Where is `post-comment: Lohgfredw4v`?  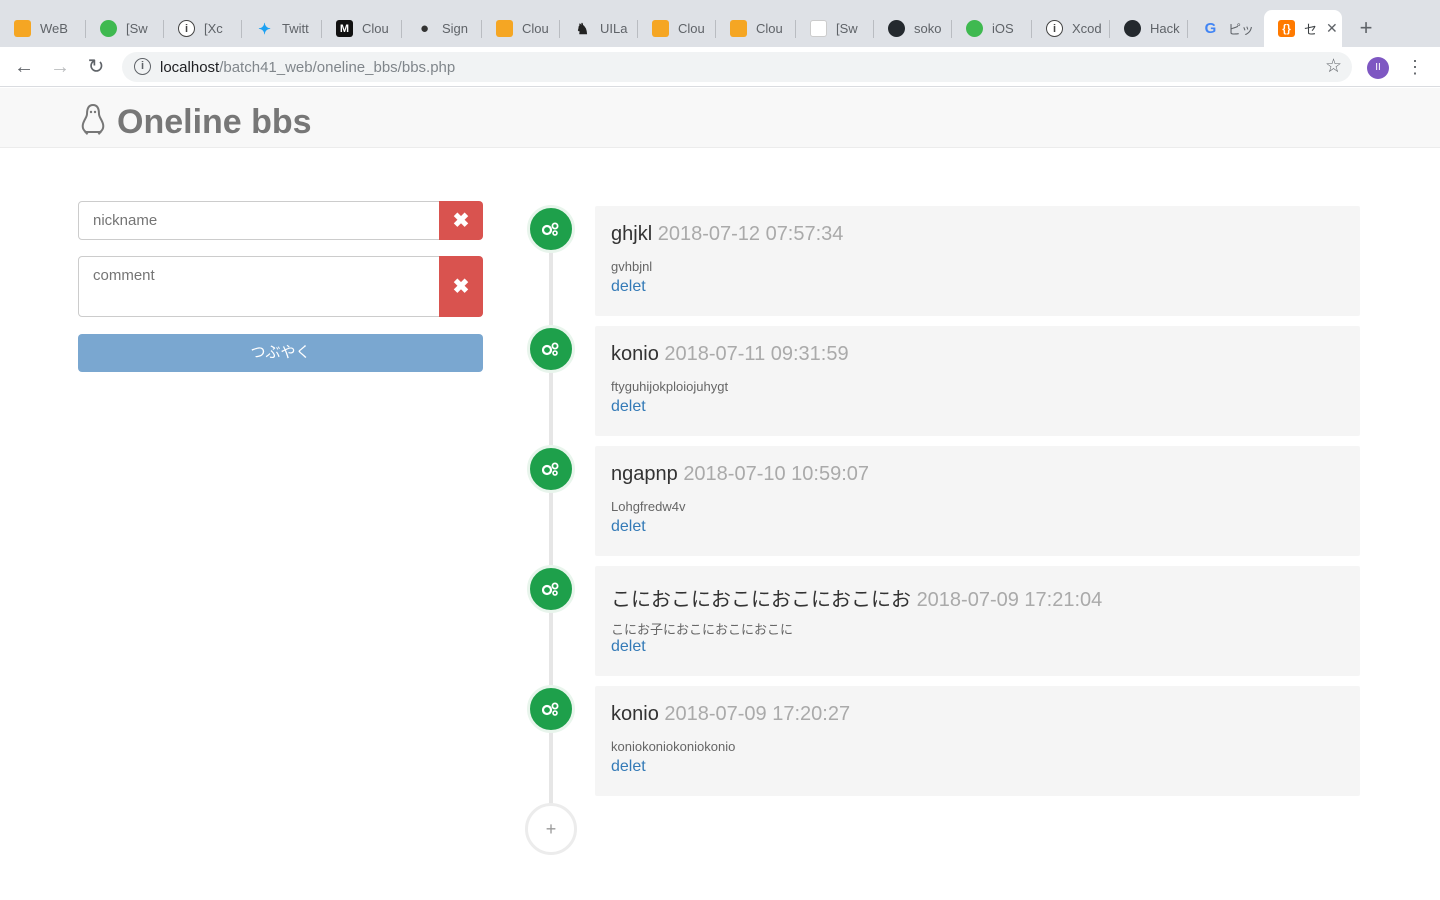
post-comment: Lohgfredw4v is located at coordinates (648, 506).